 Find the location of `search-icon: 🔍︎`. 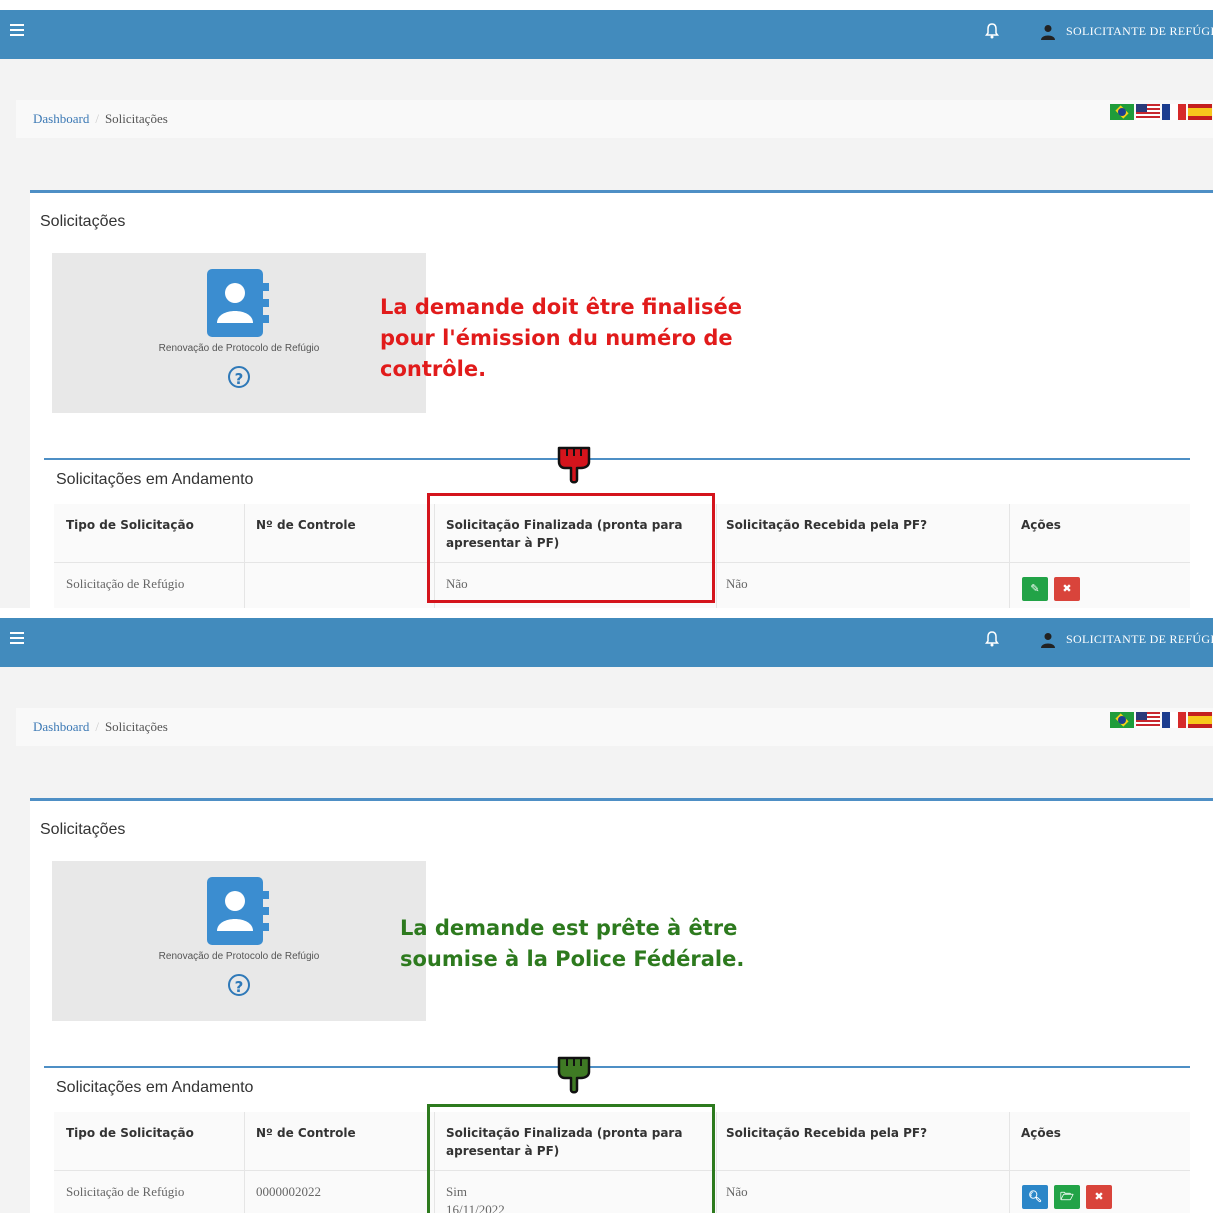

search-icon: 🔍︎ is located at coordinates (1035, 1196).